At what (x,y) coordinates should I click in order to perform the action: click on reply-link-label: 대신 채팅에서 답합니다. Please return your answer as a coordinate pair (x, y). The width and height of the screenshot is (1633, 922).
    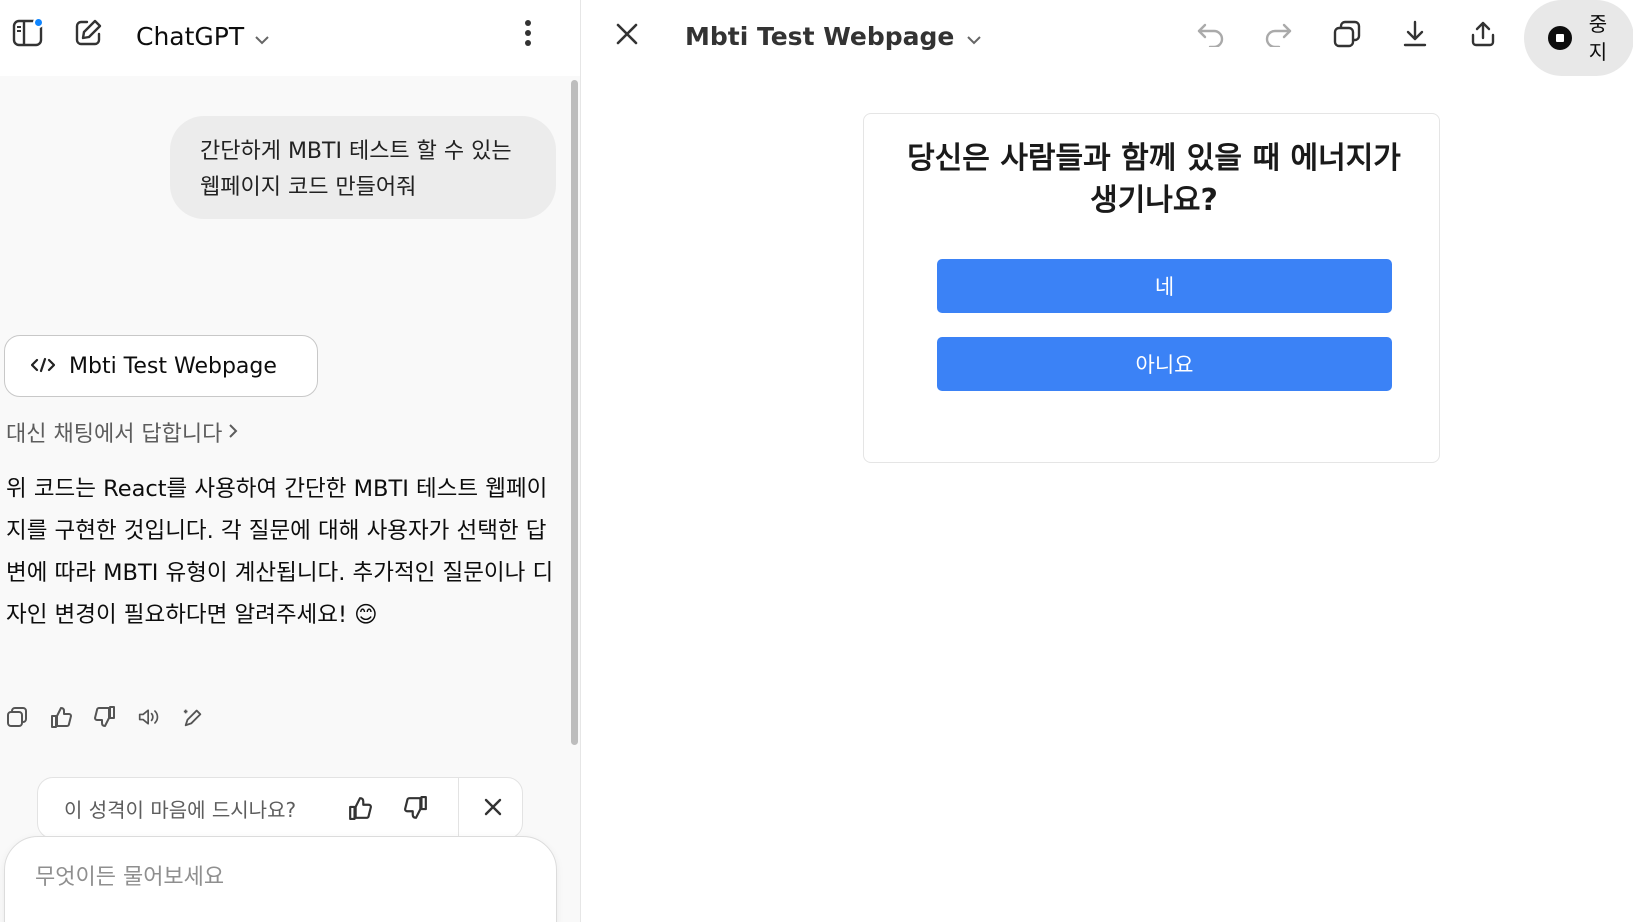
    Looking at the image, I should click on (114, 434).